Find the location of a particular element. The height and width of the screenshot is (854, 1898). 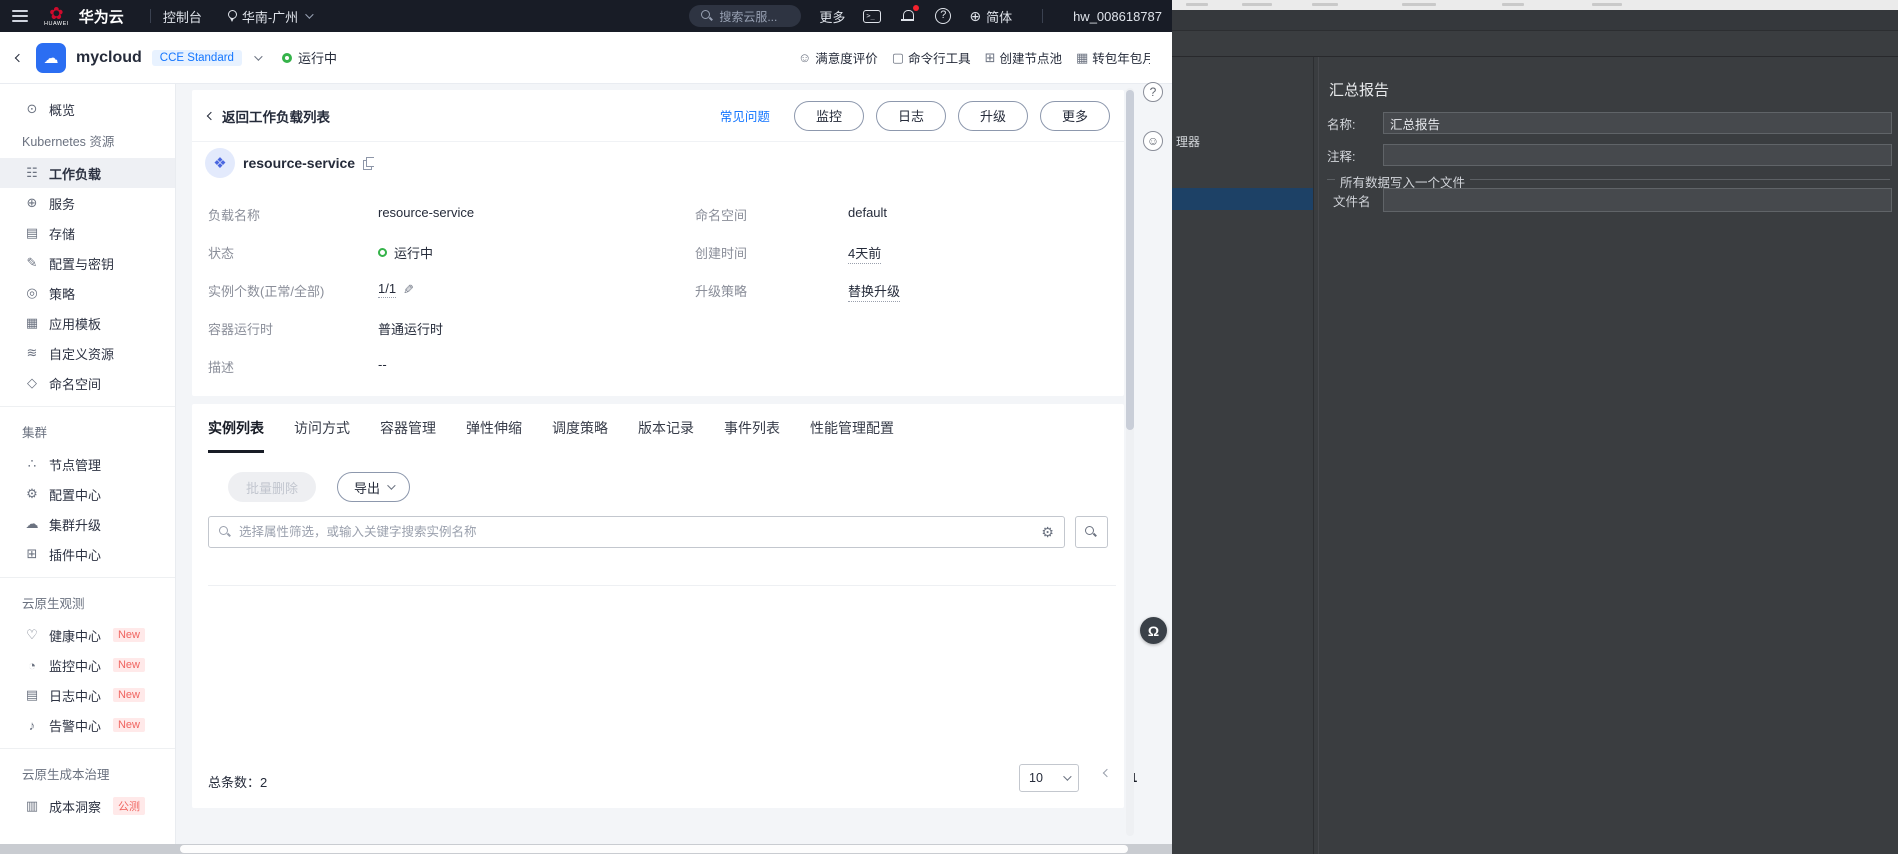

pod-filter-input is located at coordinates (636, 532).